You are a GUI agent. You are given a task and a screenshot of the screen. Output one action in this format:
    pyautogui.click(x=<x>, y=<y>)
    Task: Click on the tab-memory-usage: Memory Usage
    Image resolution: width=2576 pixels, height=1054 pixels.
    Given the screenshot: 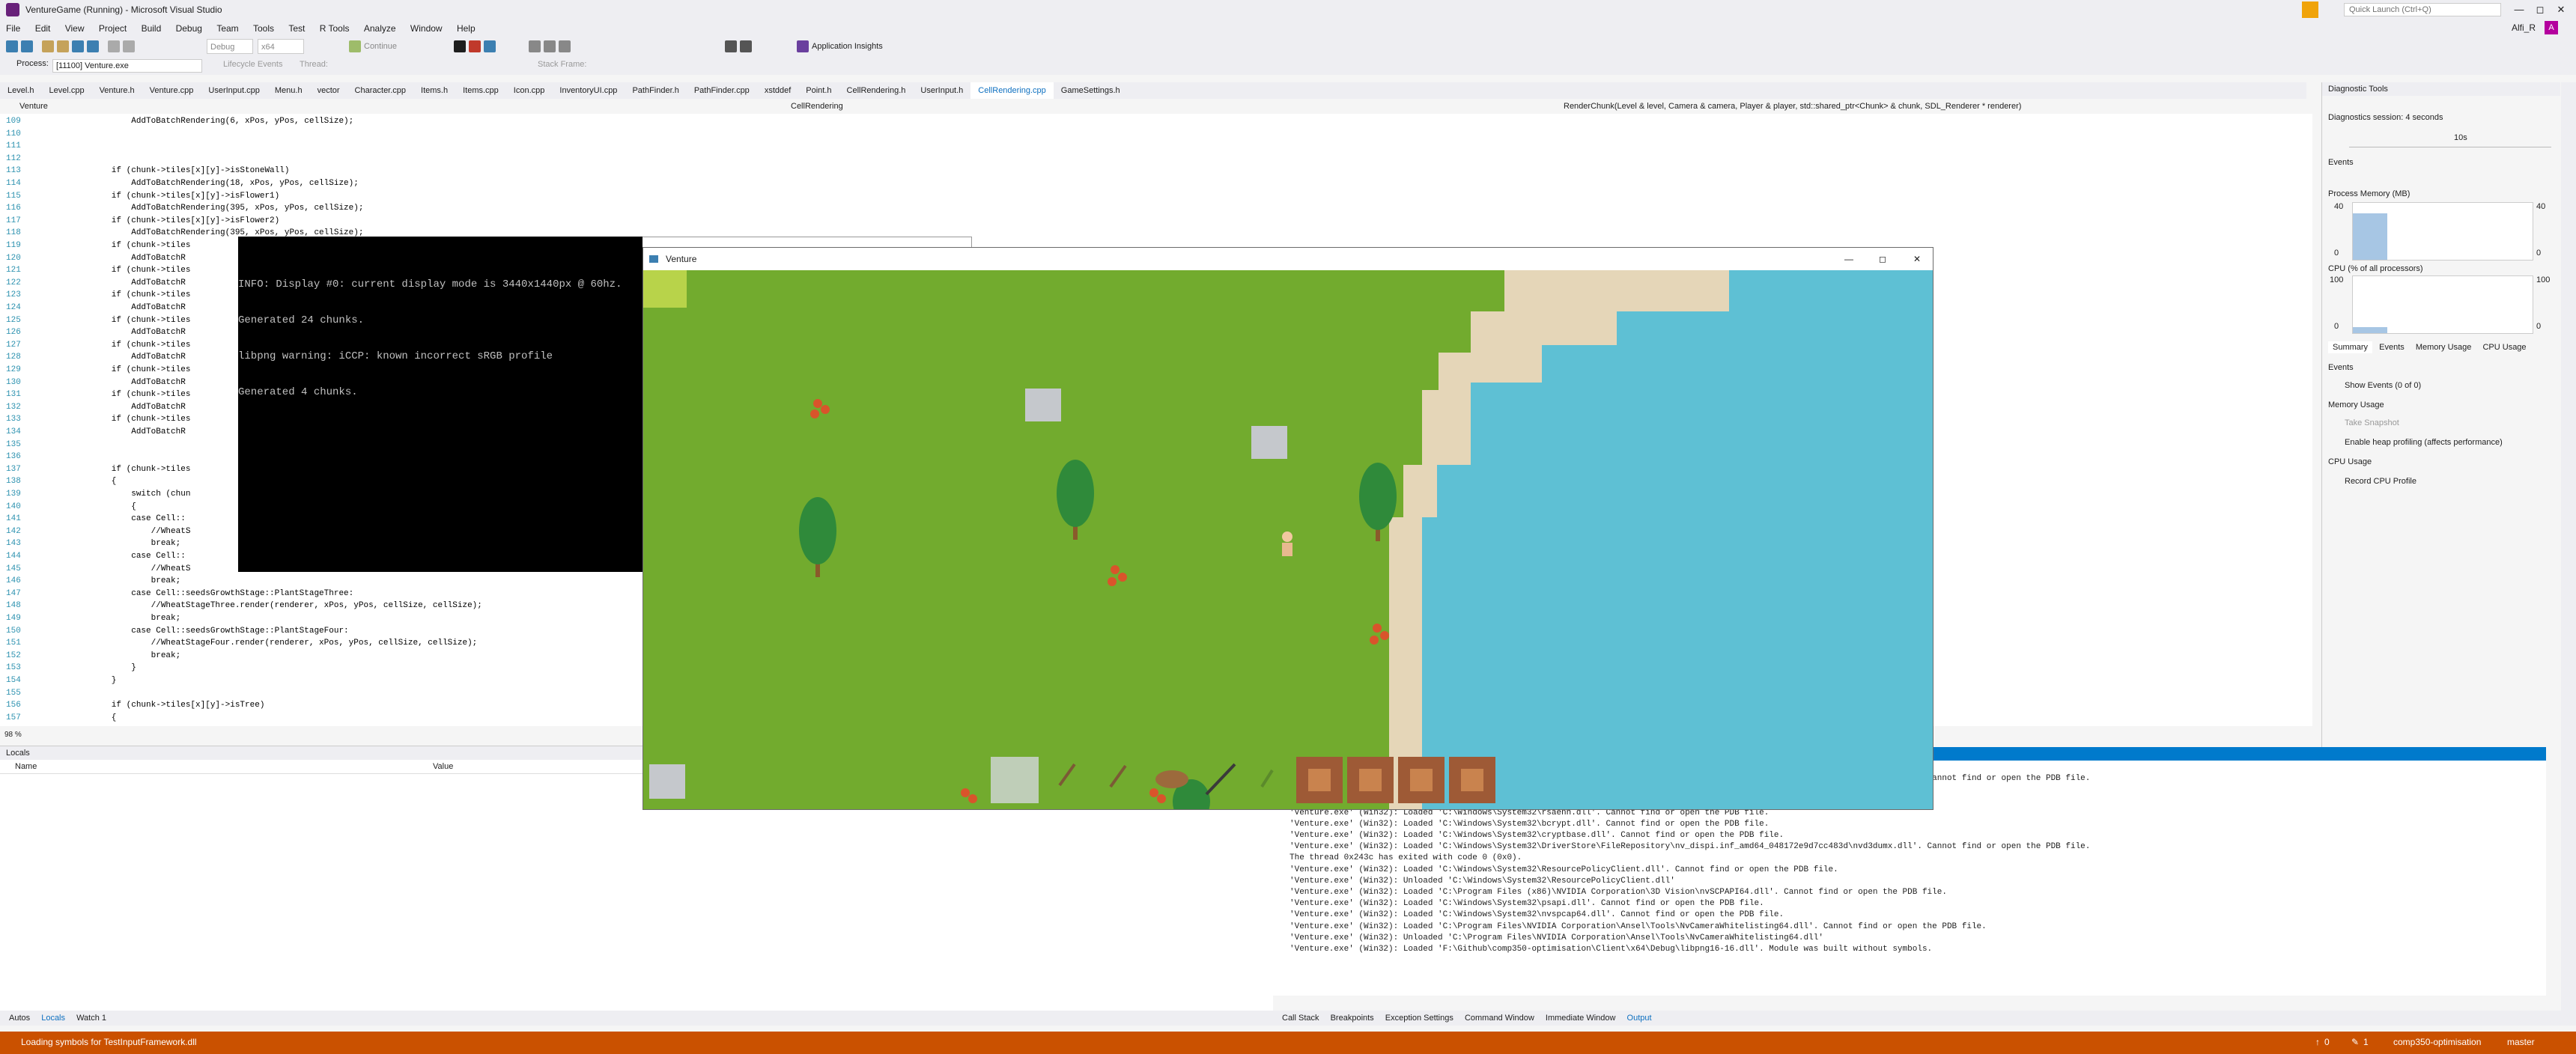 What is the action you would take?
    pyautogui.click(x=2443, y=347)
    